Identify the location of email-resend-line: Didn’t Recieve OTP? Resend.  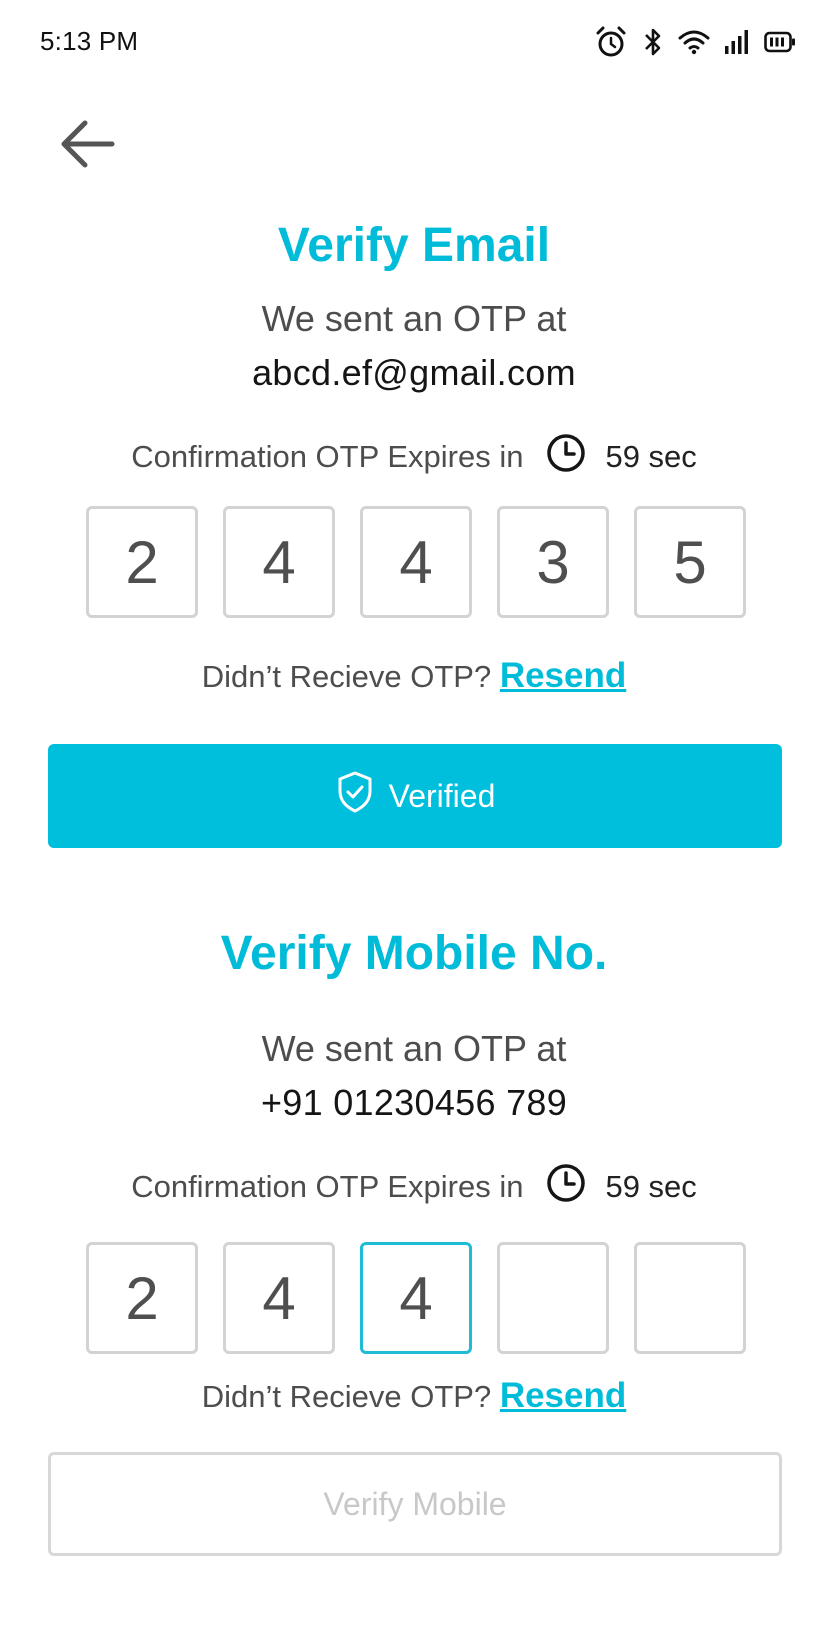
(414, 676).